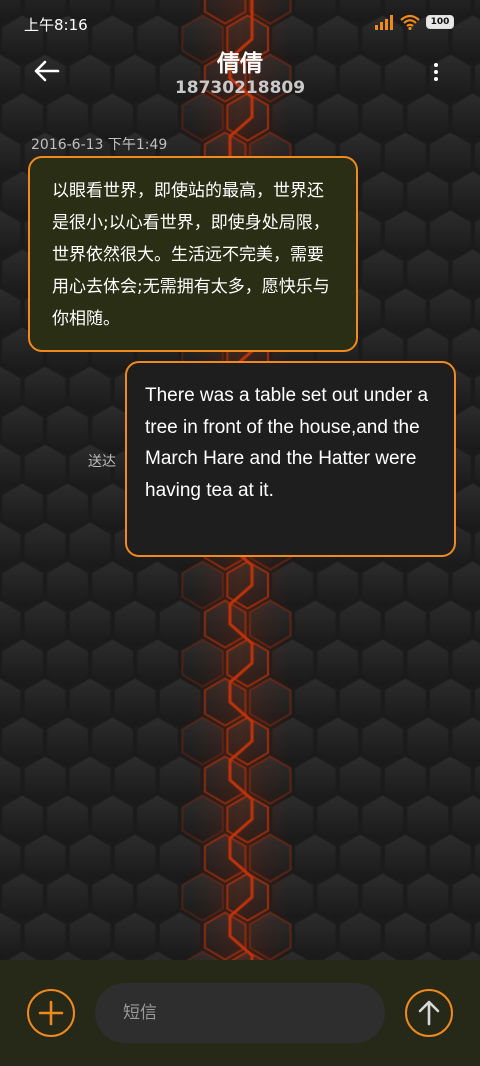  Describe the element at coordinates (436, 73) in the screenshot. I see `more-vertical-icon` at that location.